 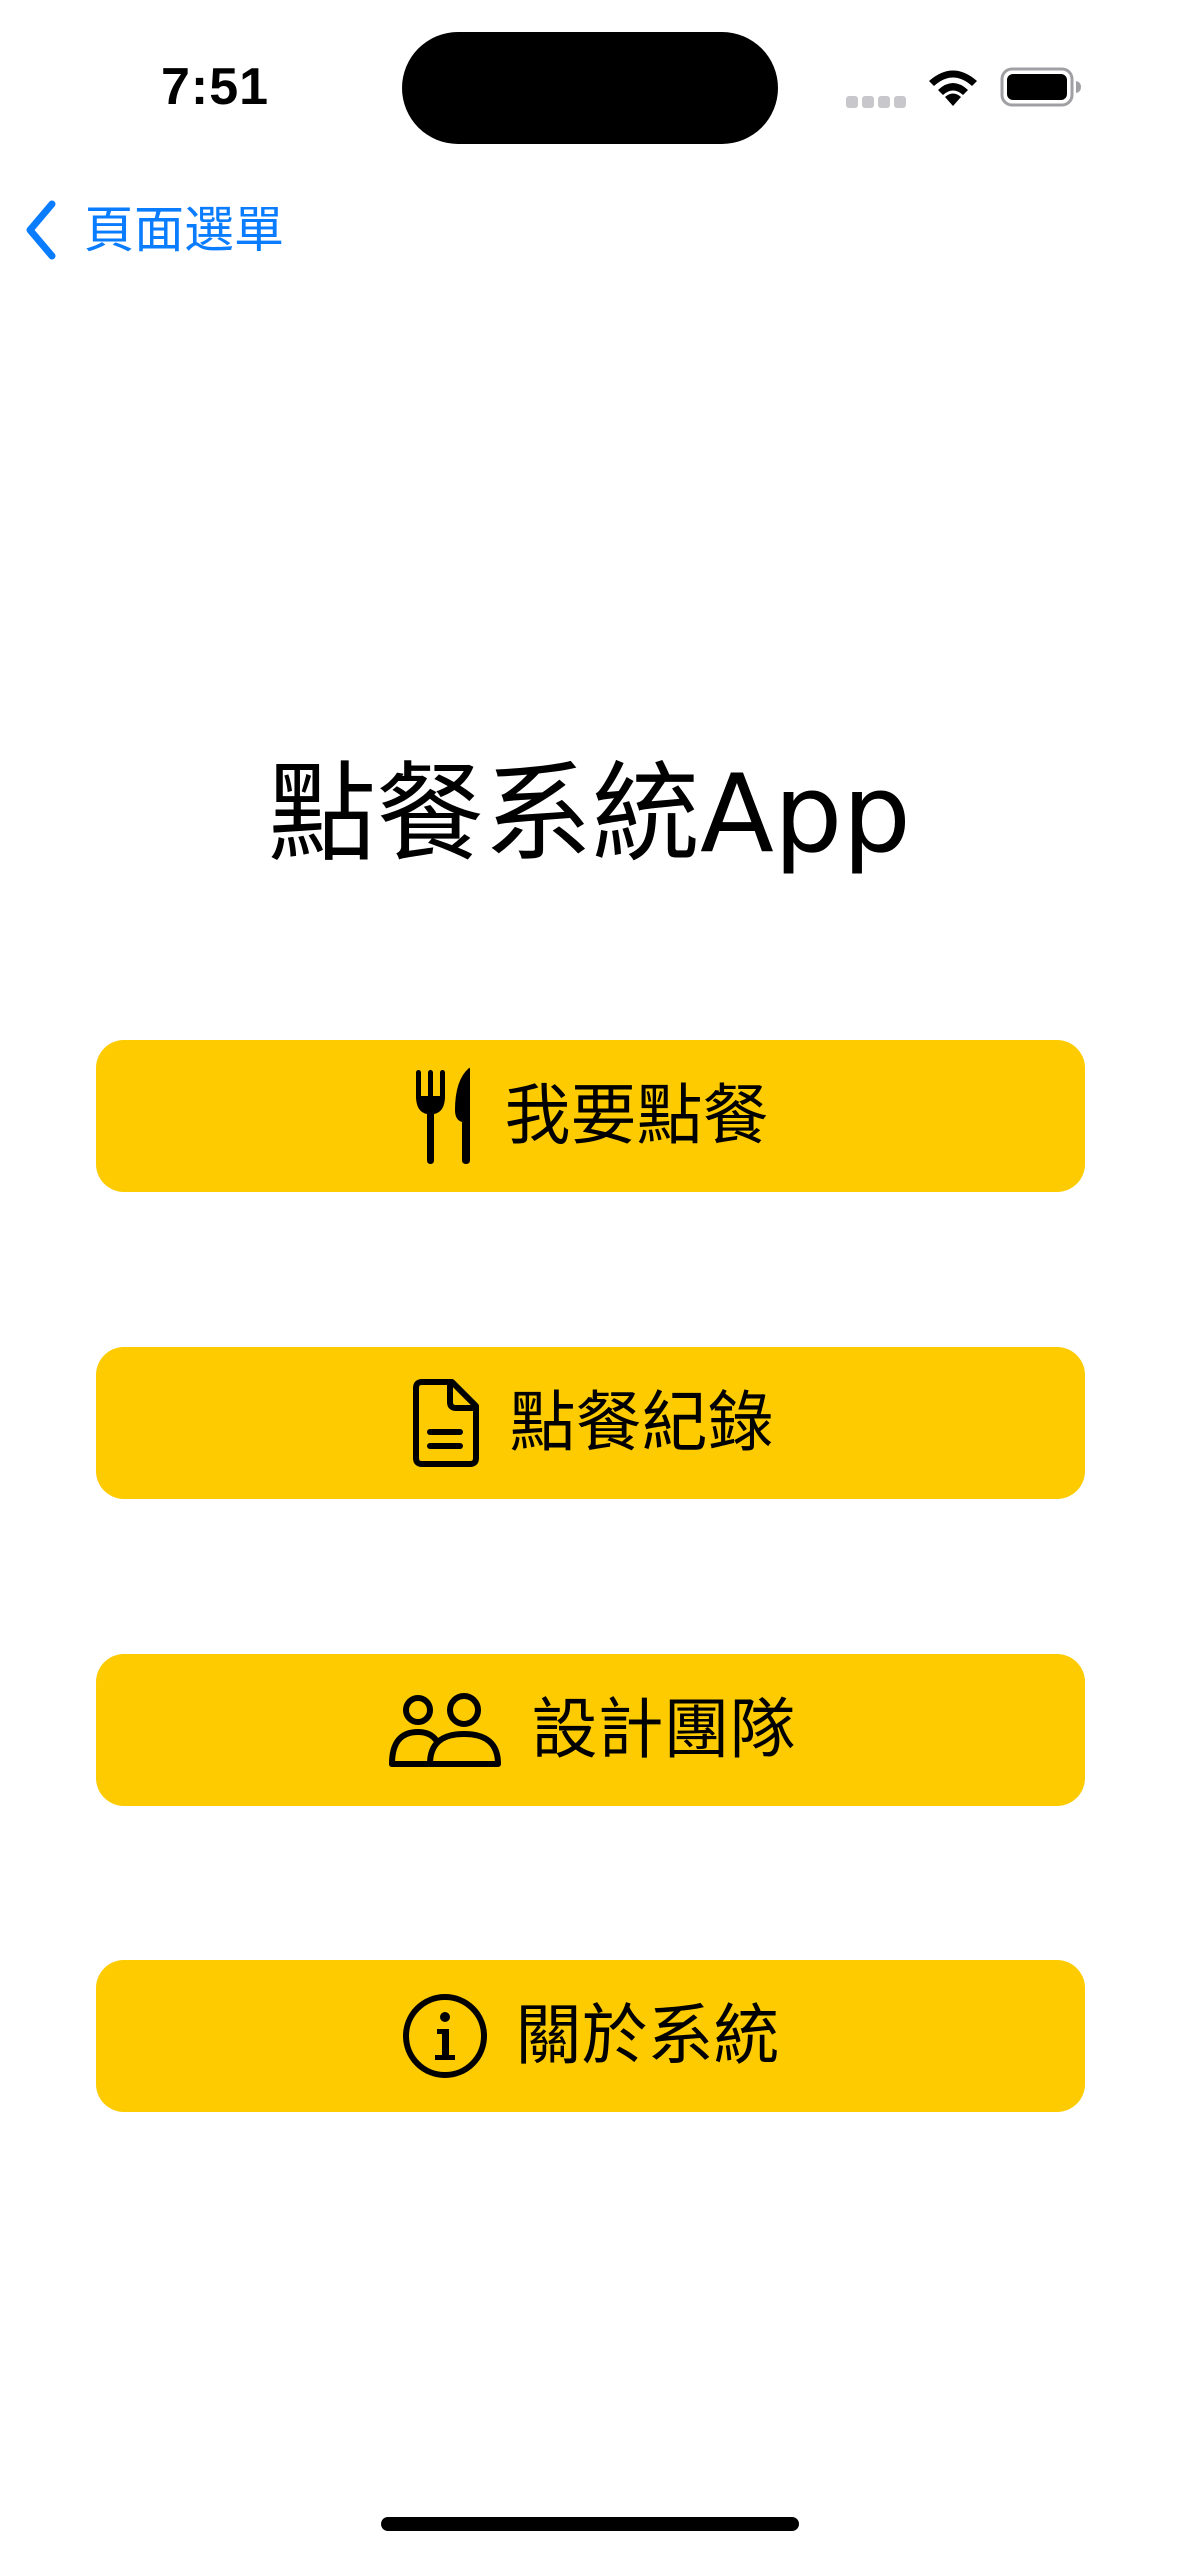 I want to click on order-button-label: 我要點餐, so click(x=636, y=1115).